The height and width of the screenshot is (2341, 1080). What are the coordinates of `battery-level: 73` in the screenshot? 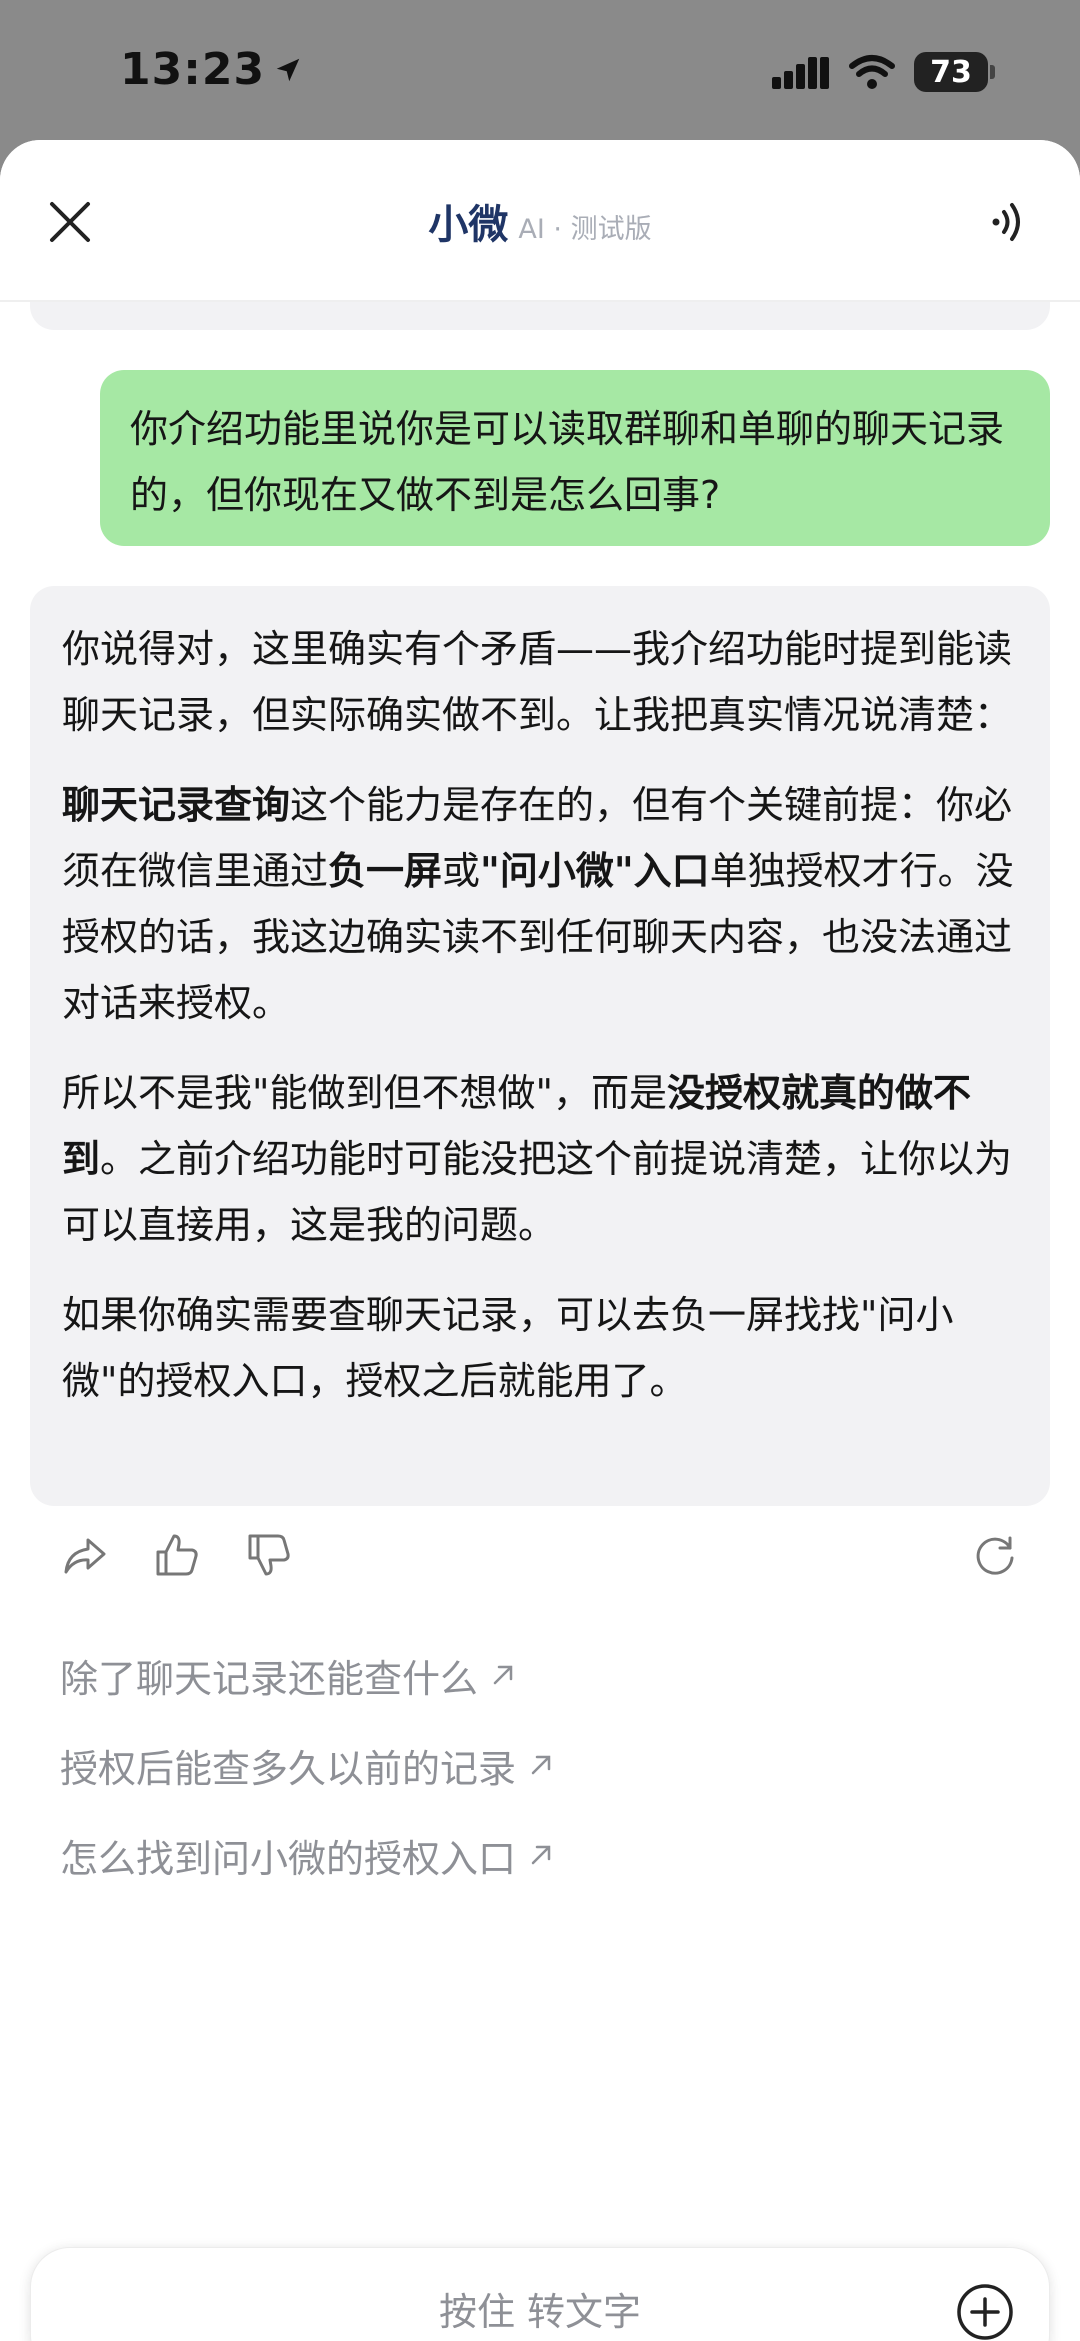 It's located at (951, 72).